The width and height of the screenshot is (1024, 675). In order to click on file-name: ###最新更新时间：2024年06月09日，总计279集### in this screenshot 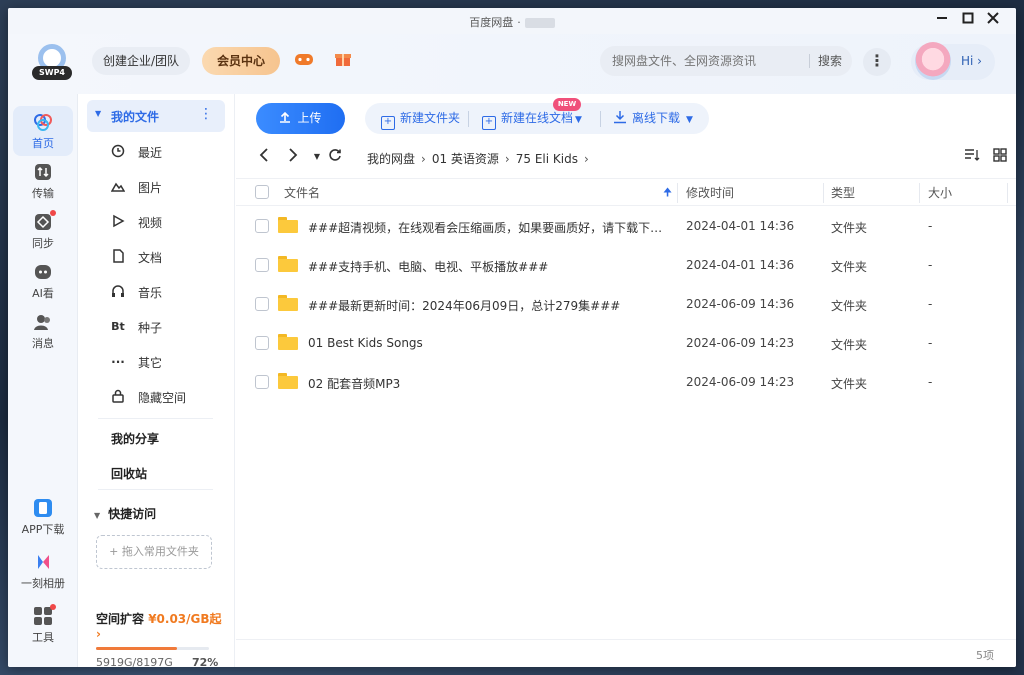, I will do `click(488, 305)`.